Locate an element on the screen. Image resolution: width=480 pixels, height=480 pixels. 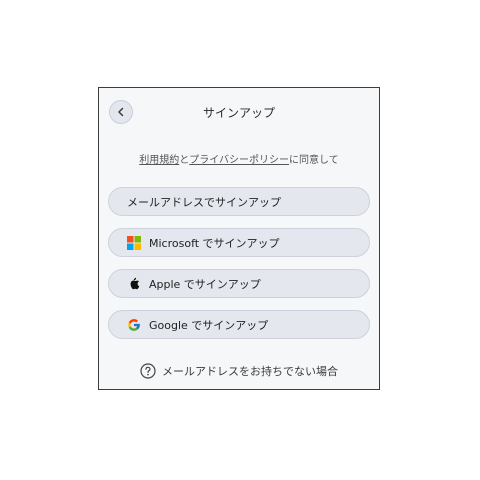
google-signup-button: Google でサインアップ is located at coordinates (239, 324).